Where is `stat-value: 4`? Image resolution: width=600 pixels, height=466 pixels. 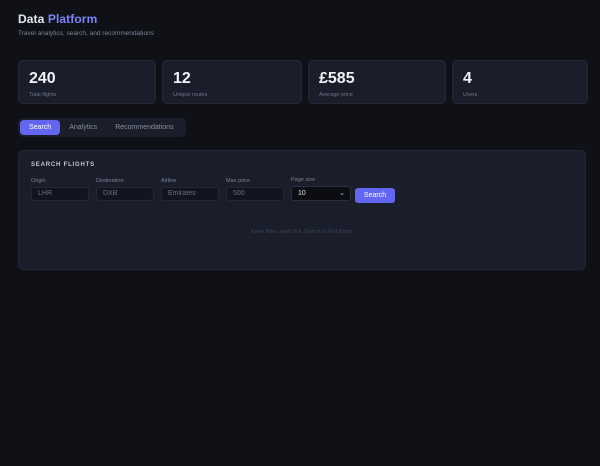
stat-value: 4 is located at coordinates (467, 78).